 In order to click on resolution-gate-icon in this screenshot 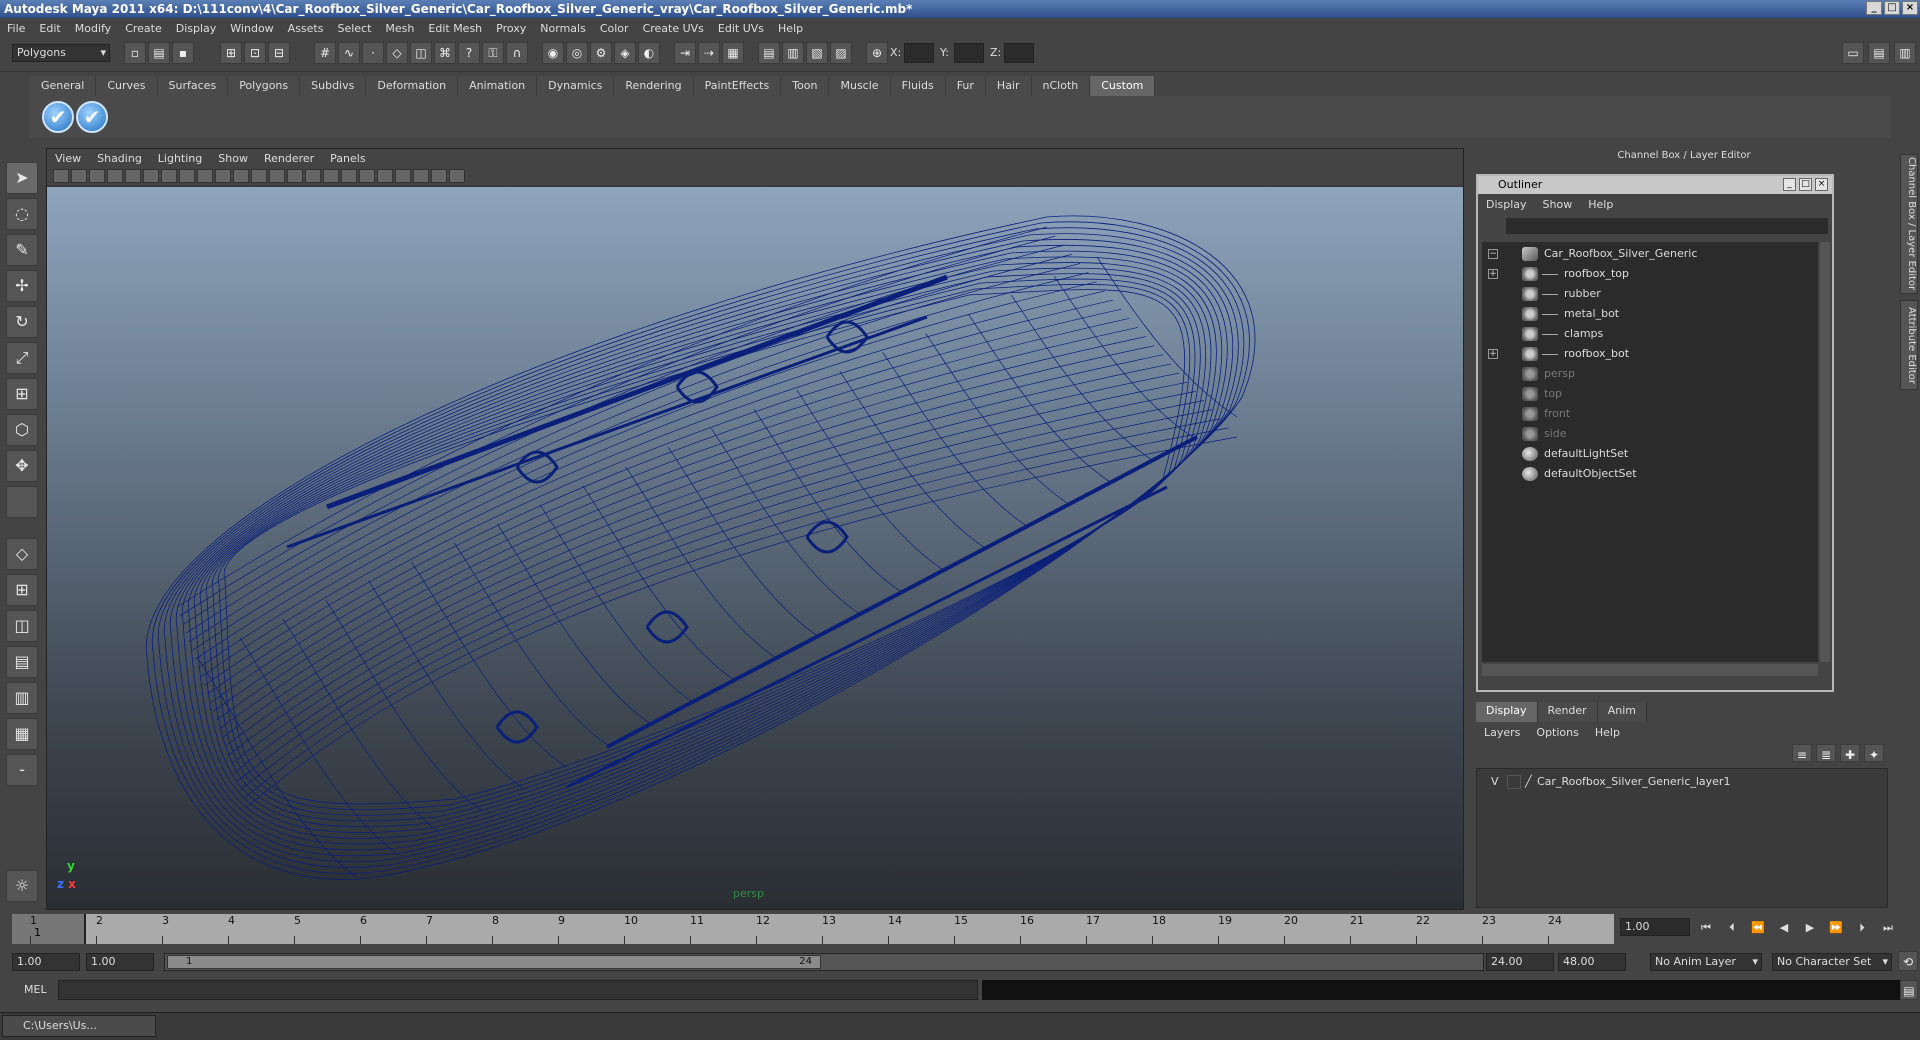, I will do `click(187, 176)`.